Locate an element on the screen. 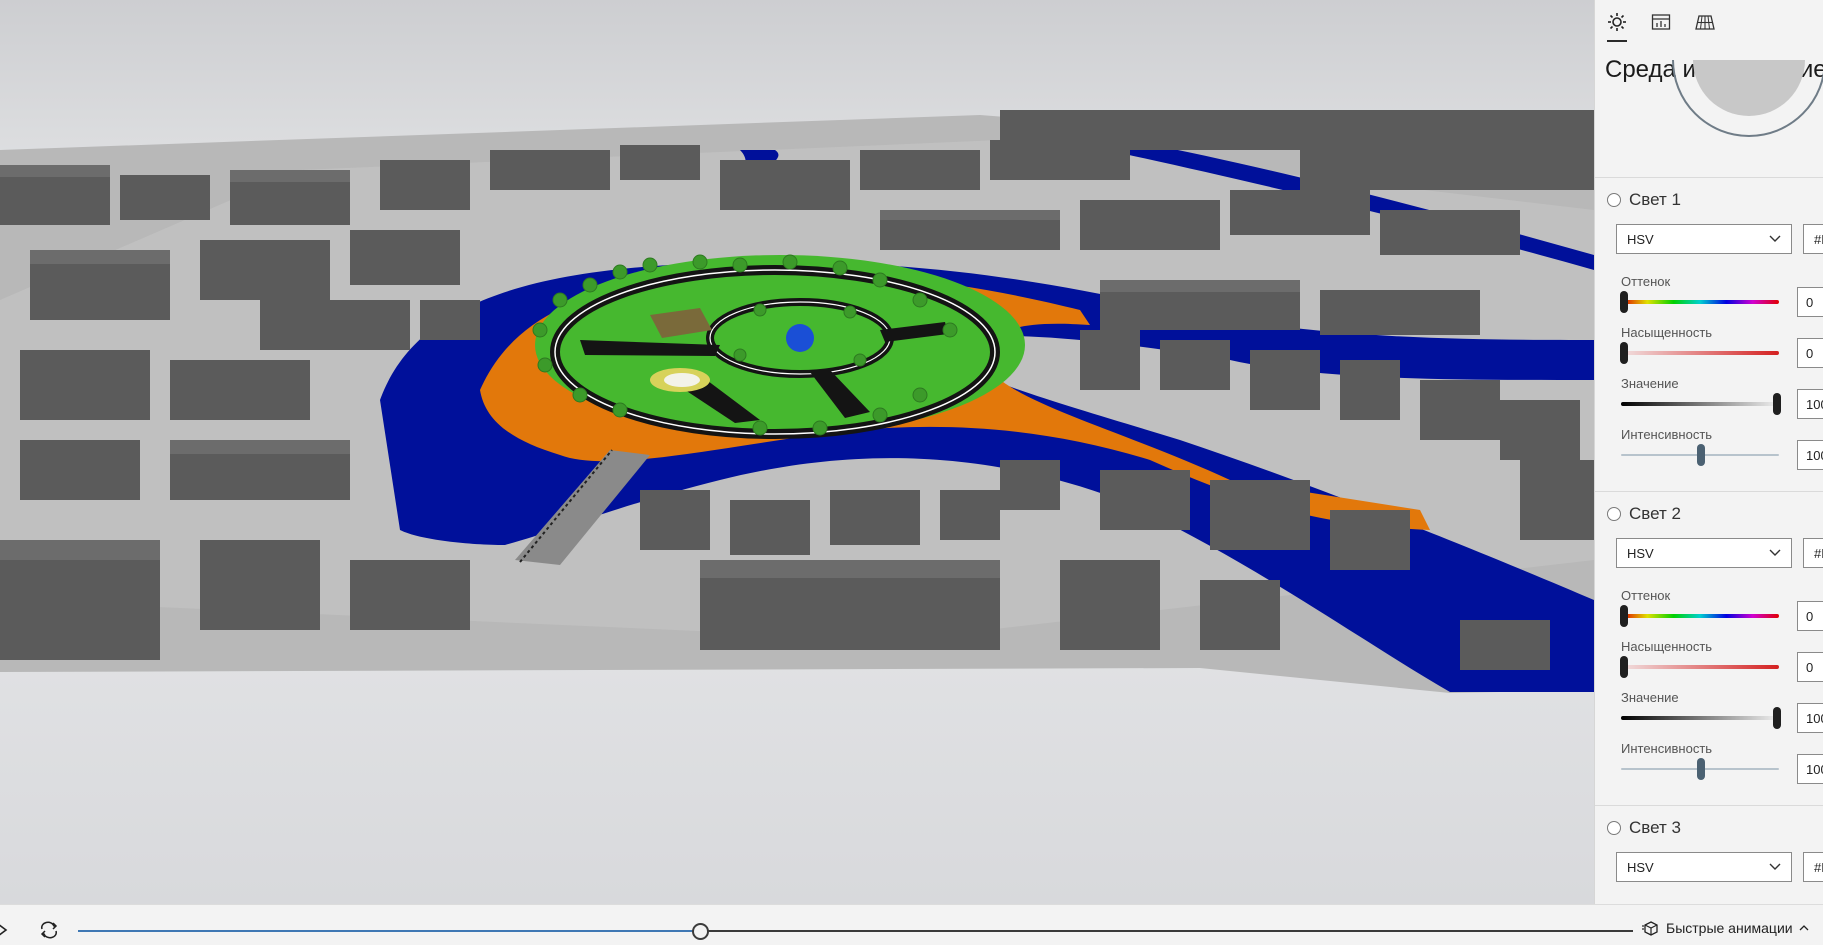 The image size is (1823, 945). sun-icon is located at coordinates (1617, 22).